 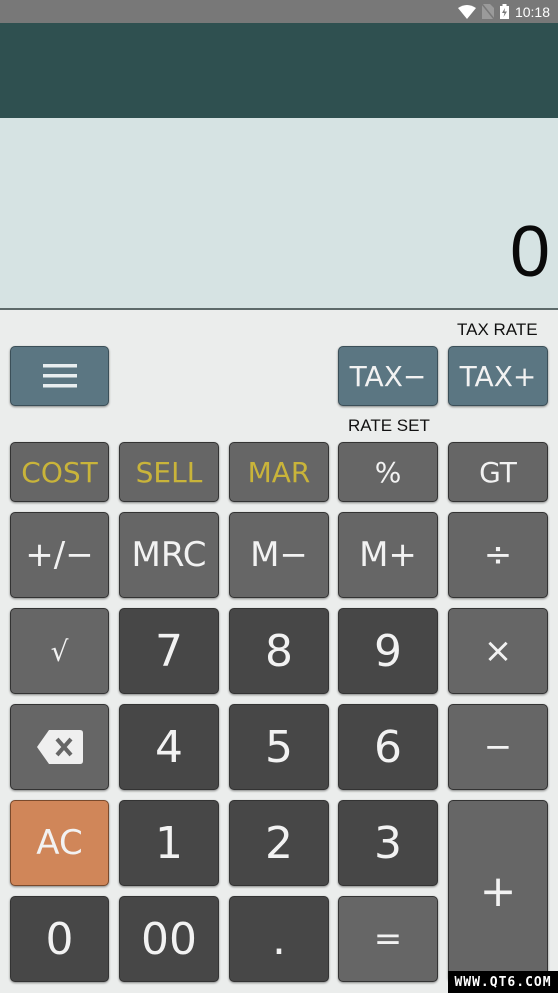 What do you see at coordinates (388, 472) in the screenshot?
I see `percent-button: %` at bounding box center [388, 472].